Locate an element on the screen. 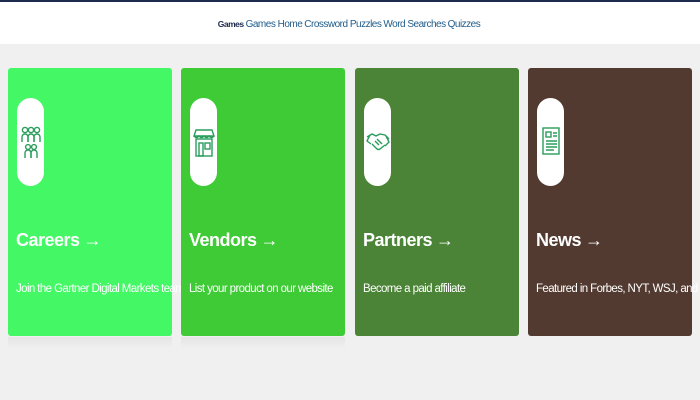  handshake-icon is located at coordinates (377, 142).